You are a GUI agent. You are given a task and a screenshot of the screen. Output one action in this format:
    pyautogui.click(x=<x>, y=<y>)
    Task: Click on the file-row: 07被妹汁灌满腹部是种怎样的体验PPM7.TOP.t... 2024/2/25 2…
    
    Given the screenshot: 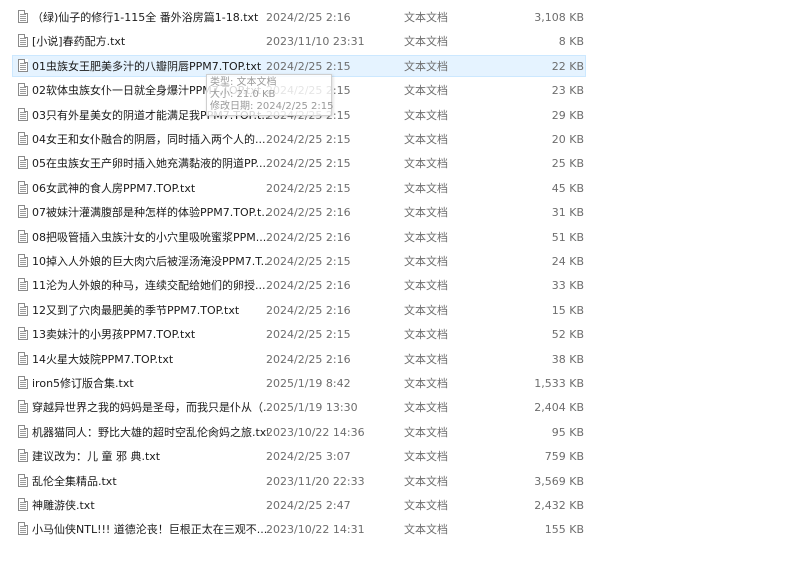 What is the action you would take?
    pyautogui.click(x=299, y=212)
    